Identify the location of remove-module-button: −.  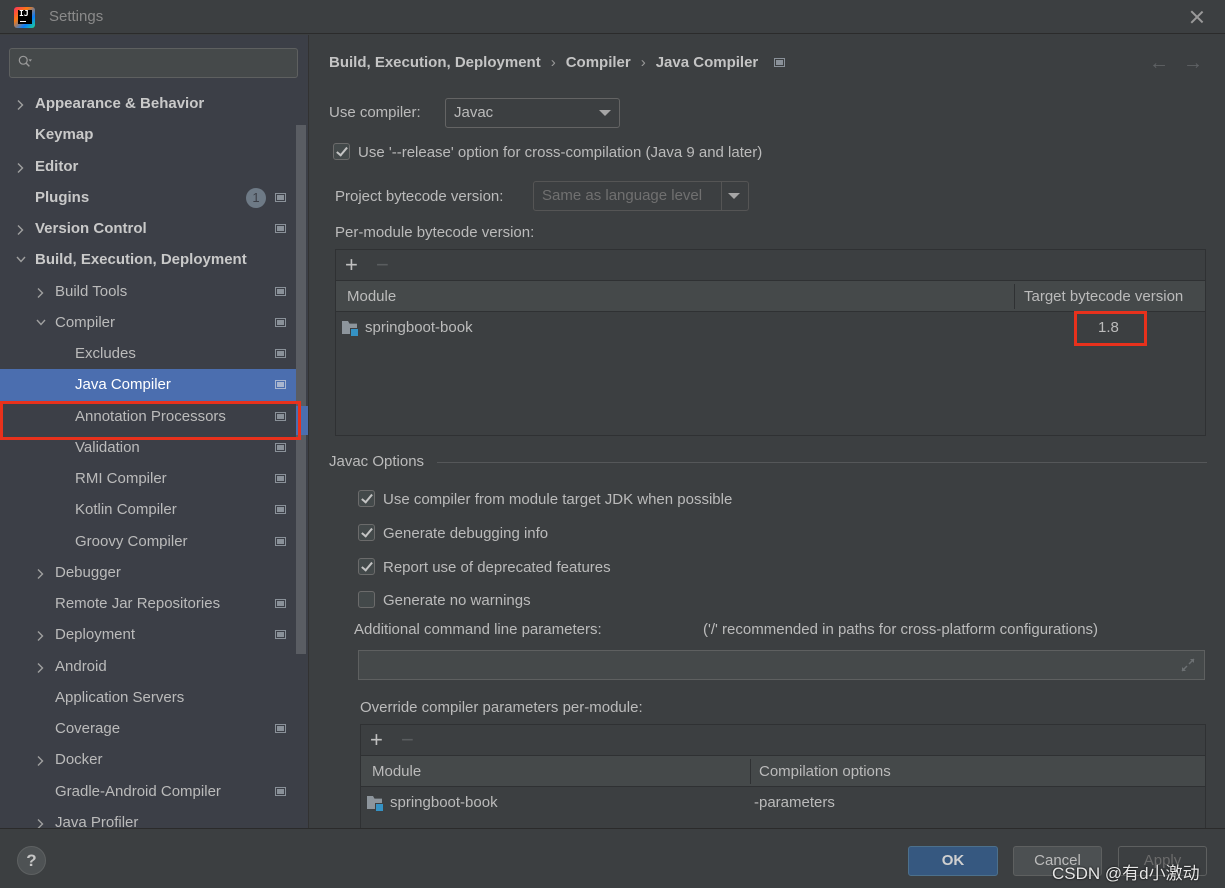
(382, 265).